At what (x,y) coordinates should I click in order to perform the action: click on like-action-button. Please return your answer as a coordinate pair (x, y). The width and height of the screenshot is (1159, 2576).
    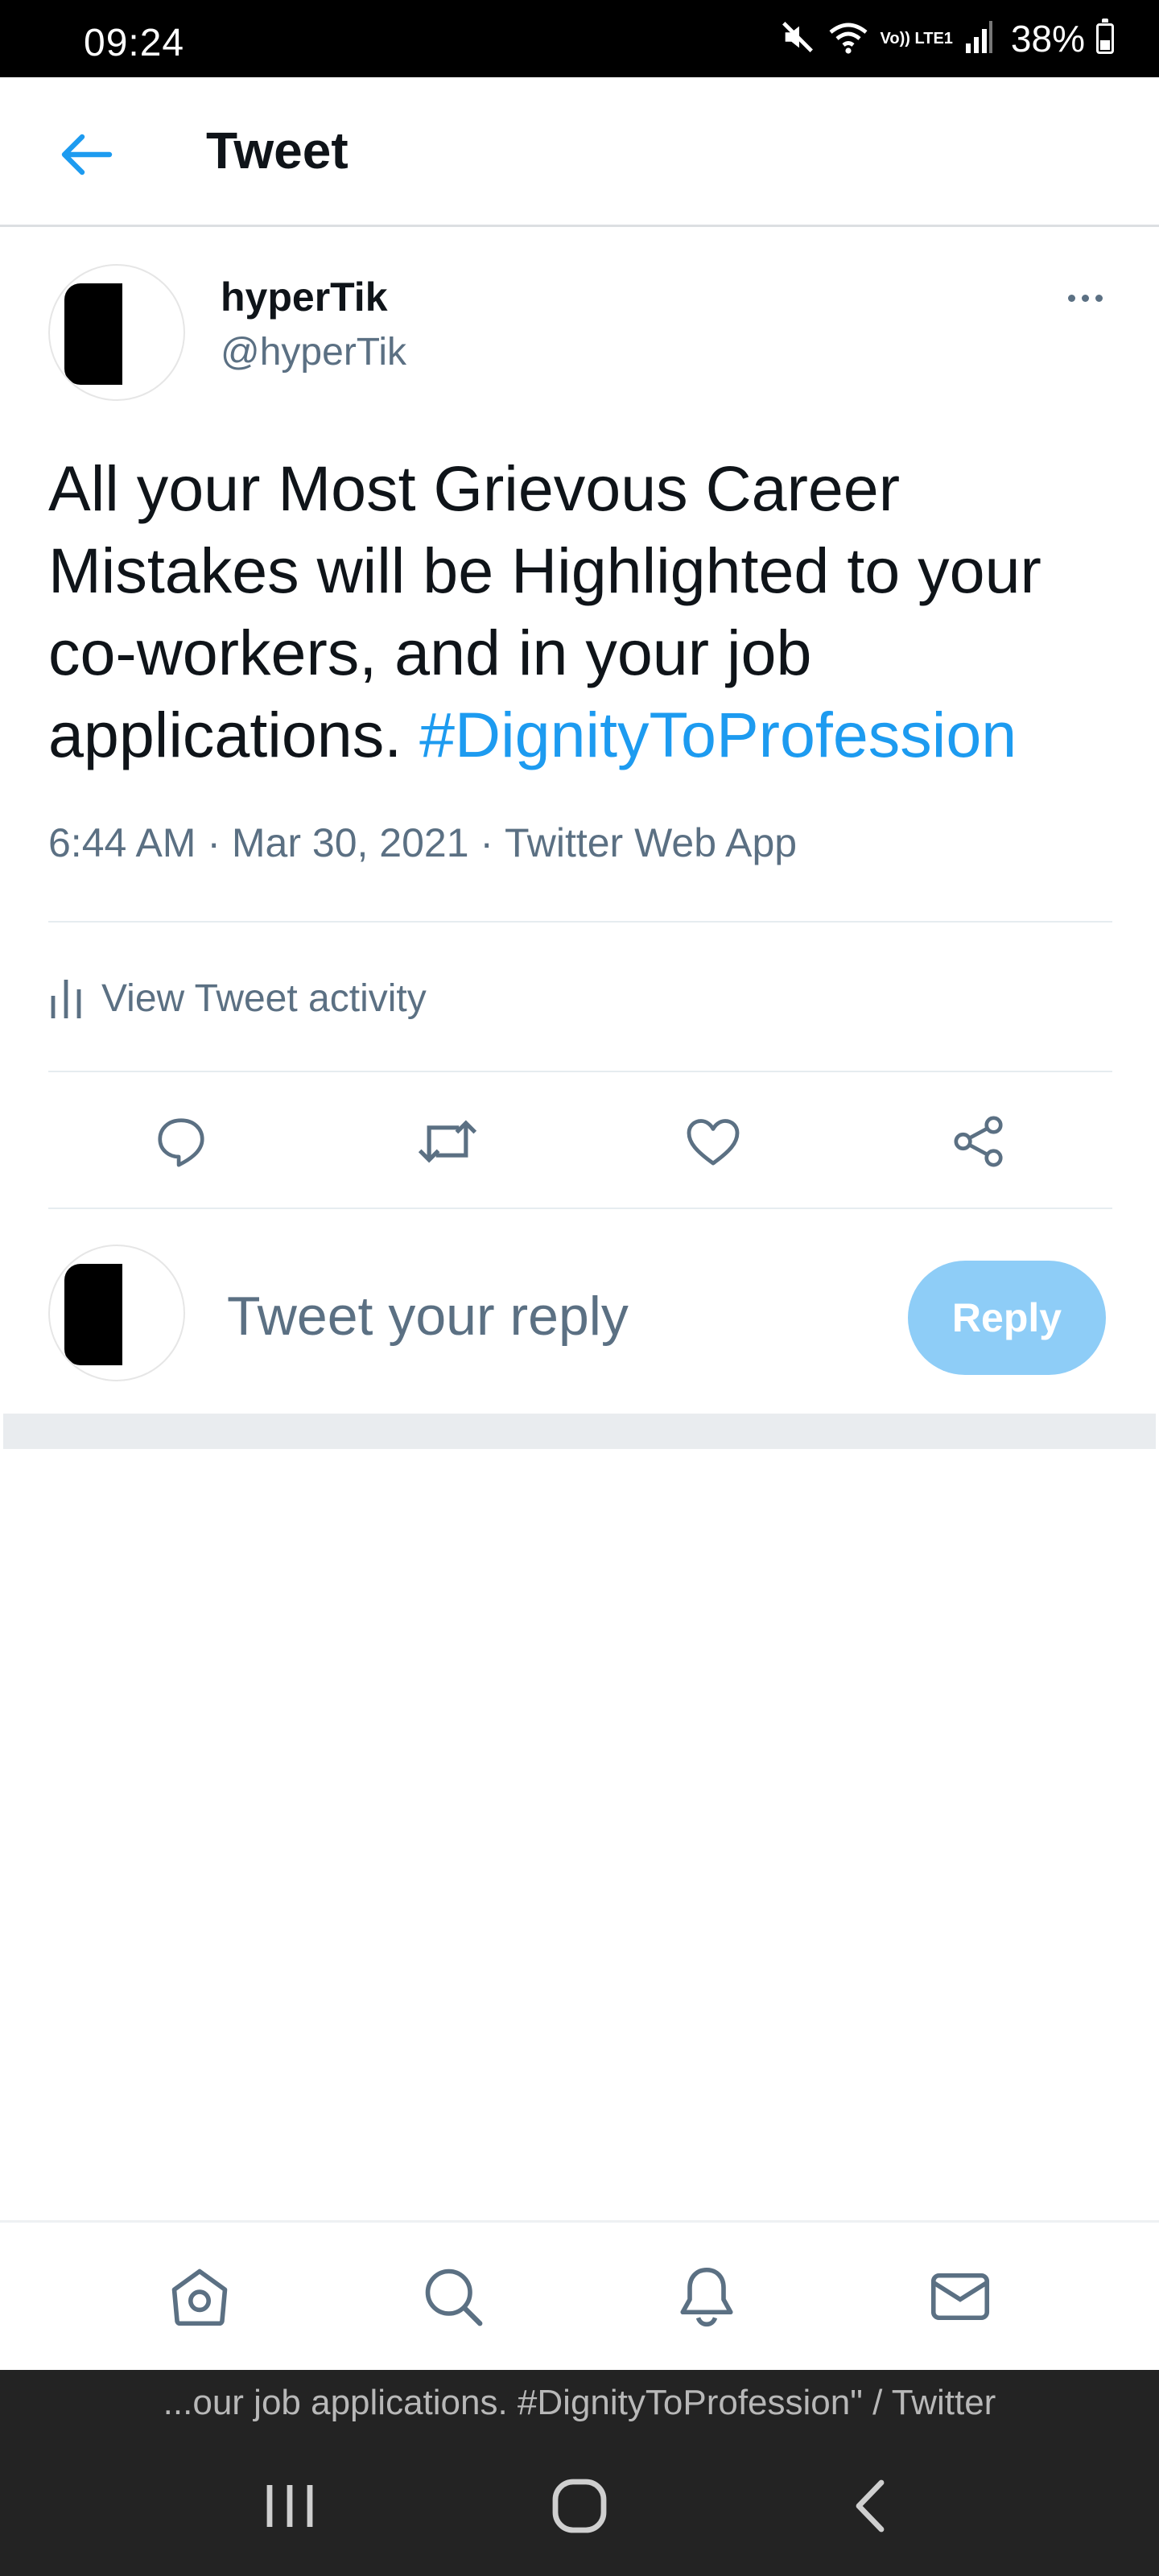
    Looking at the image, I should click on (713, 1141).